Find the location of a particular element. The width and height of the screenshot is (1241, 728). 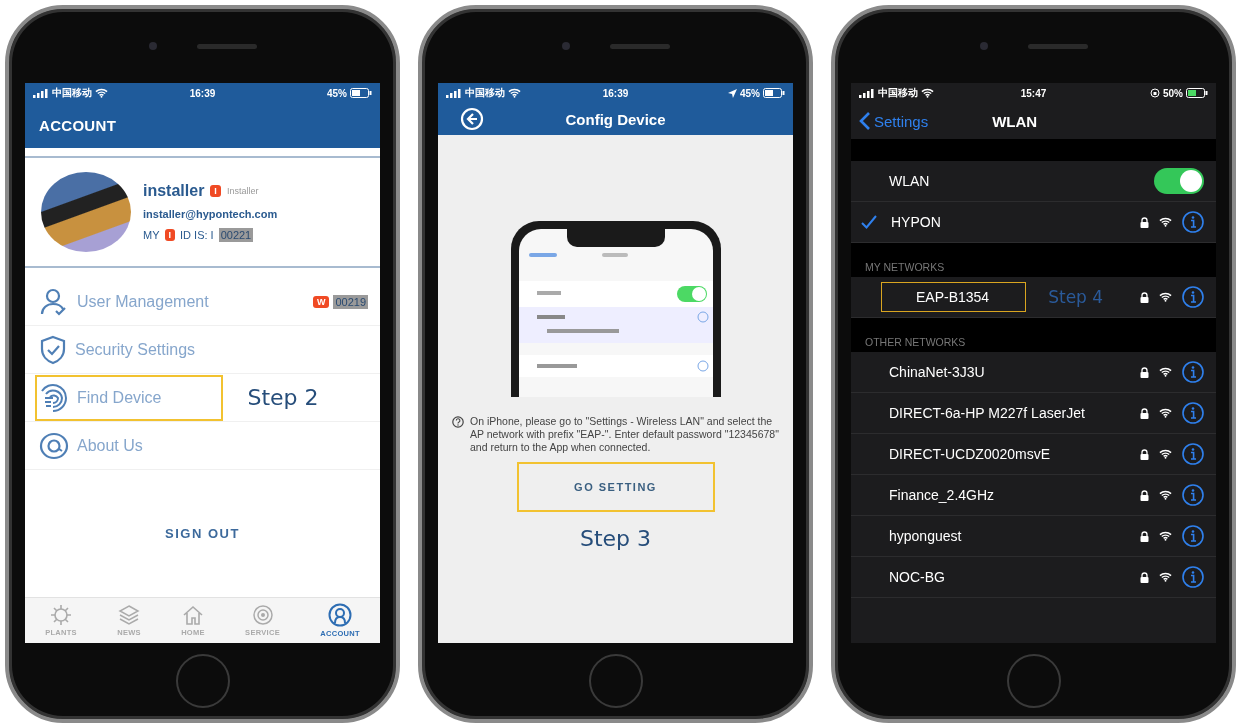

highlighted-network-name: EAP-B1354 is located at coordinates (954, 297).